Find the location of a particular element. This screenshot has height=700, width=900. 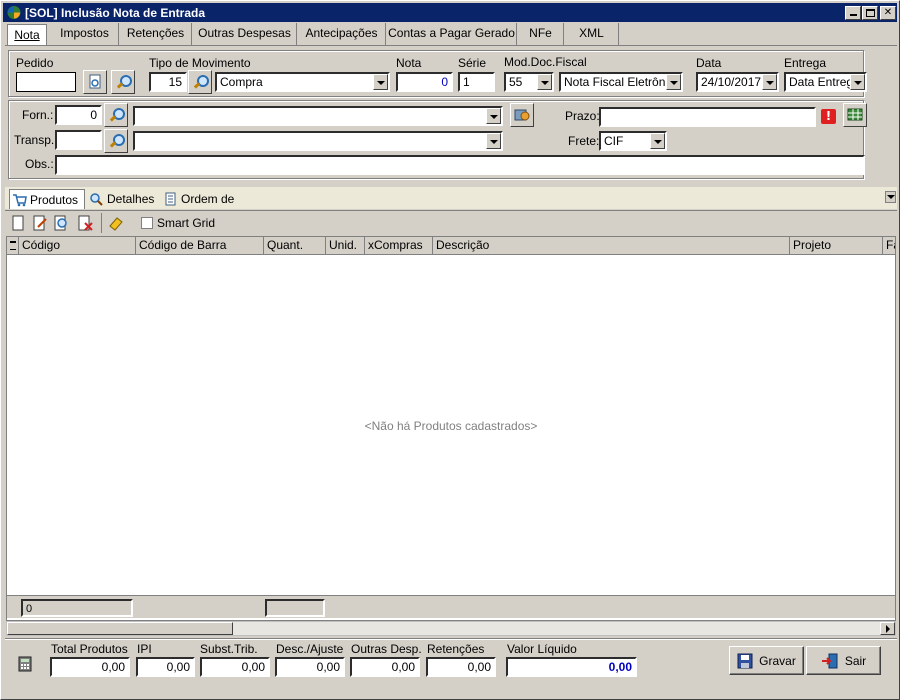

eraser-icon is located at coordinates (116, 223).